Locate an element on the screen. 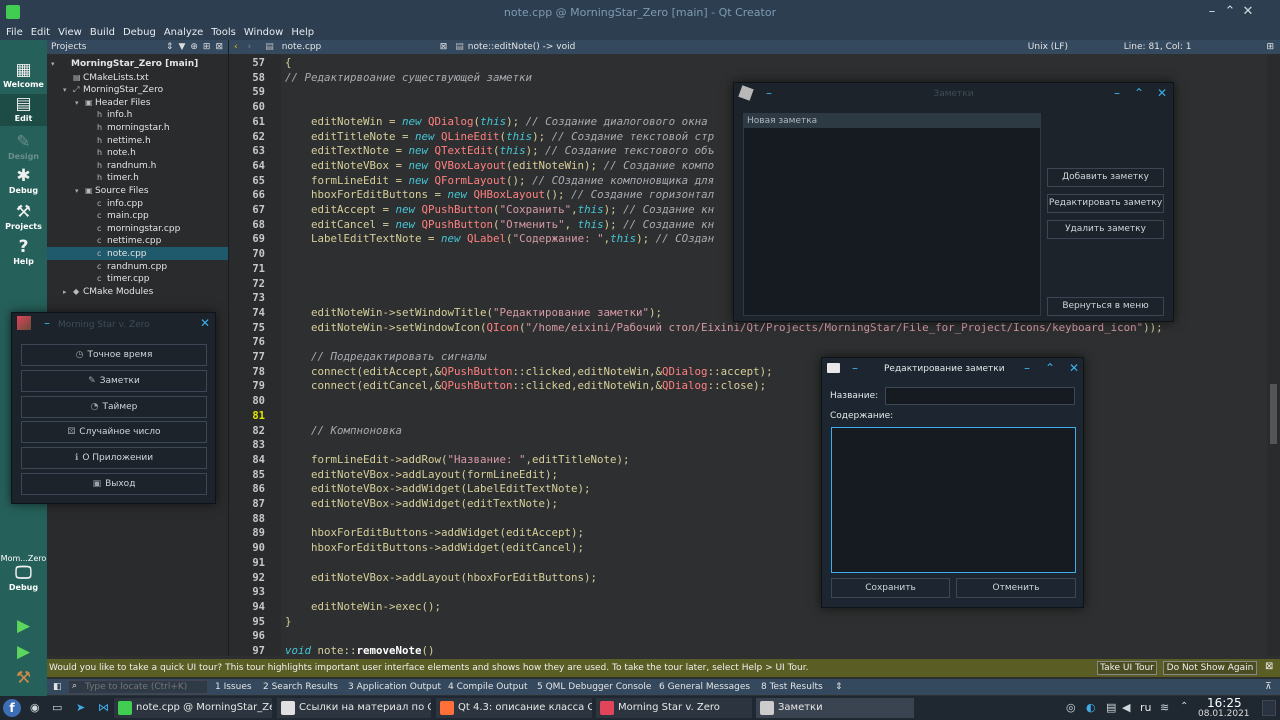  language-indicator: ru is located at coordinates (1146, 707).